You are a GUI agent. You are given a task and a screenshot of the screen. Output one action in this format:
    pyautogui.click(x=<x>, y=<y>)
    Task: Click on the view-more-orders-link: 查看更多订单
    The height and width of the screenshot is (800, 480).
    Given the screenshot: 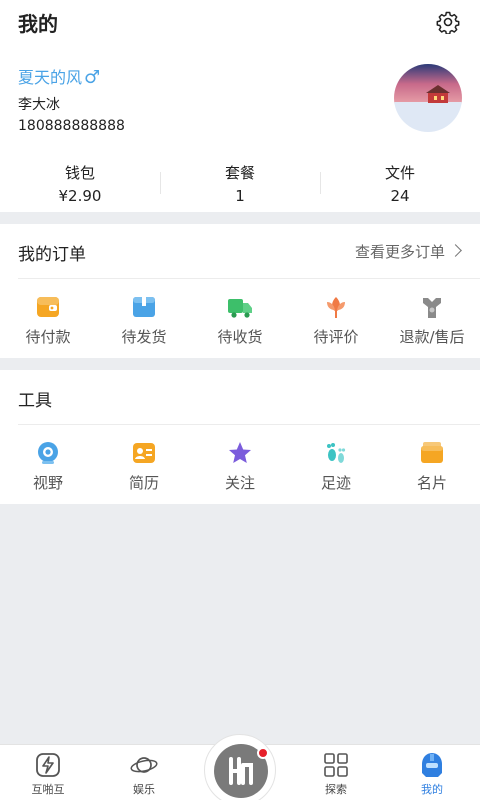 What is the action you would take?
    pyautogui.click(x=408, y=251)
    